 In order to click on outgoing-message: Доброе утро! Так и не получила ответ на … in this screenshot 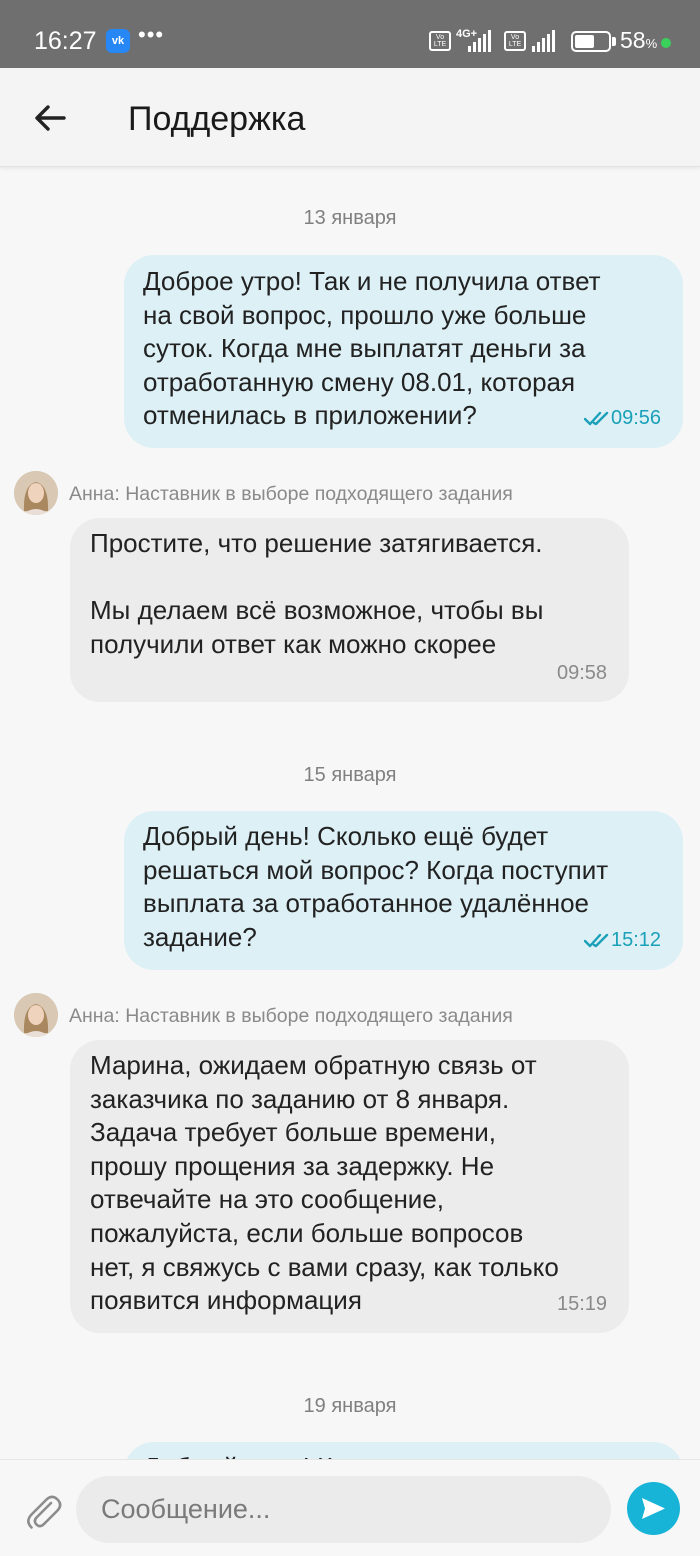, I will do `click(403, 351)`.